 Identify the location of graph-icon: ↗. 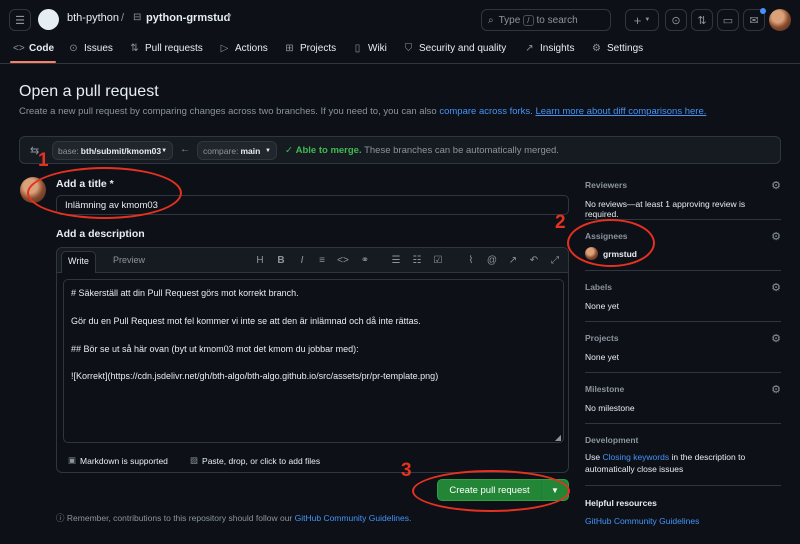
(529, 48).